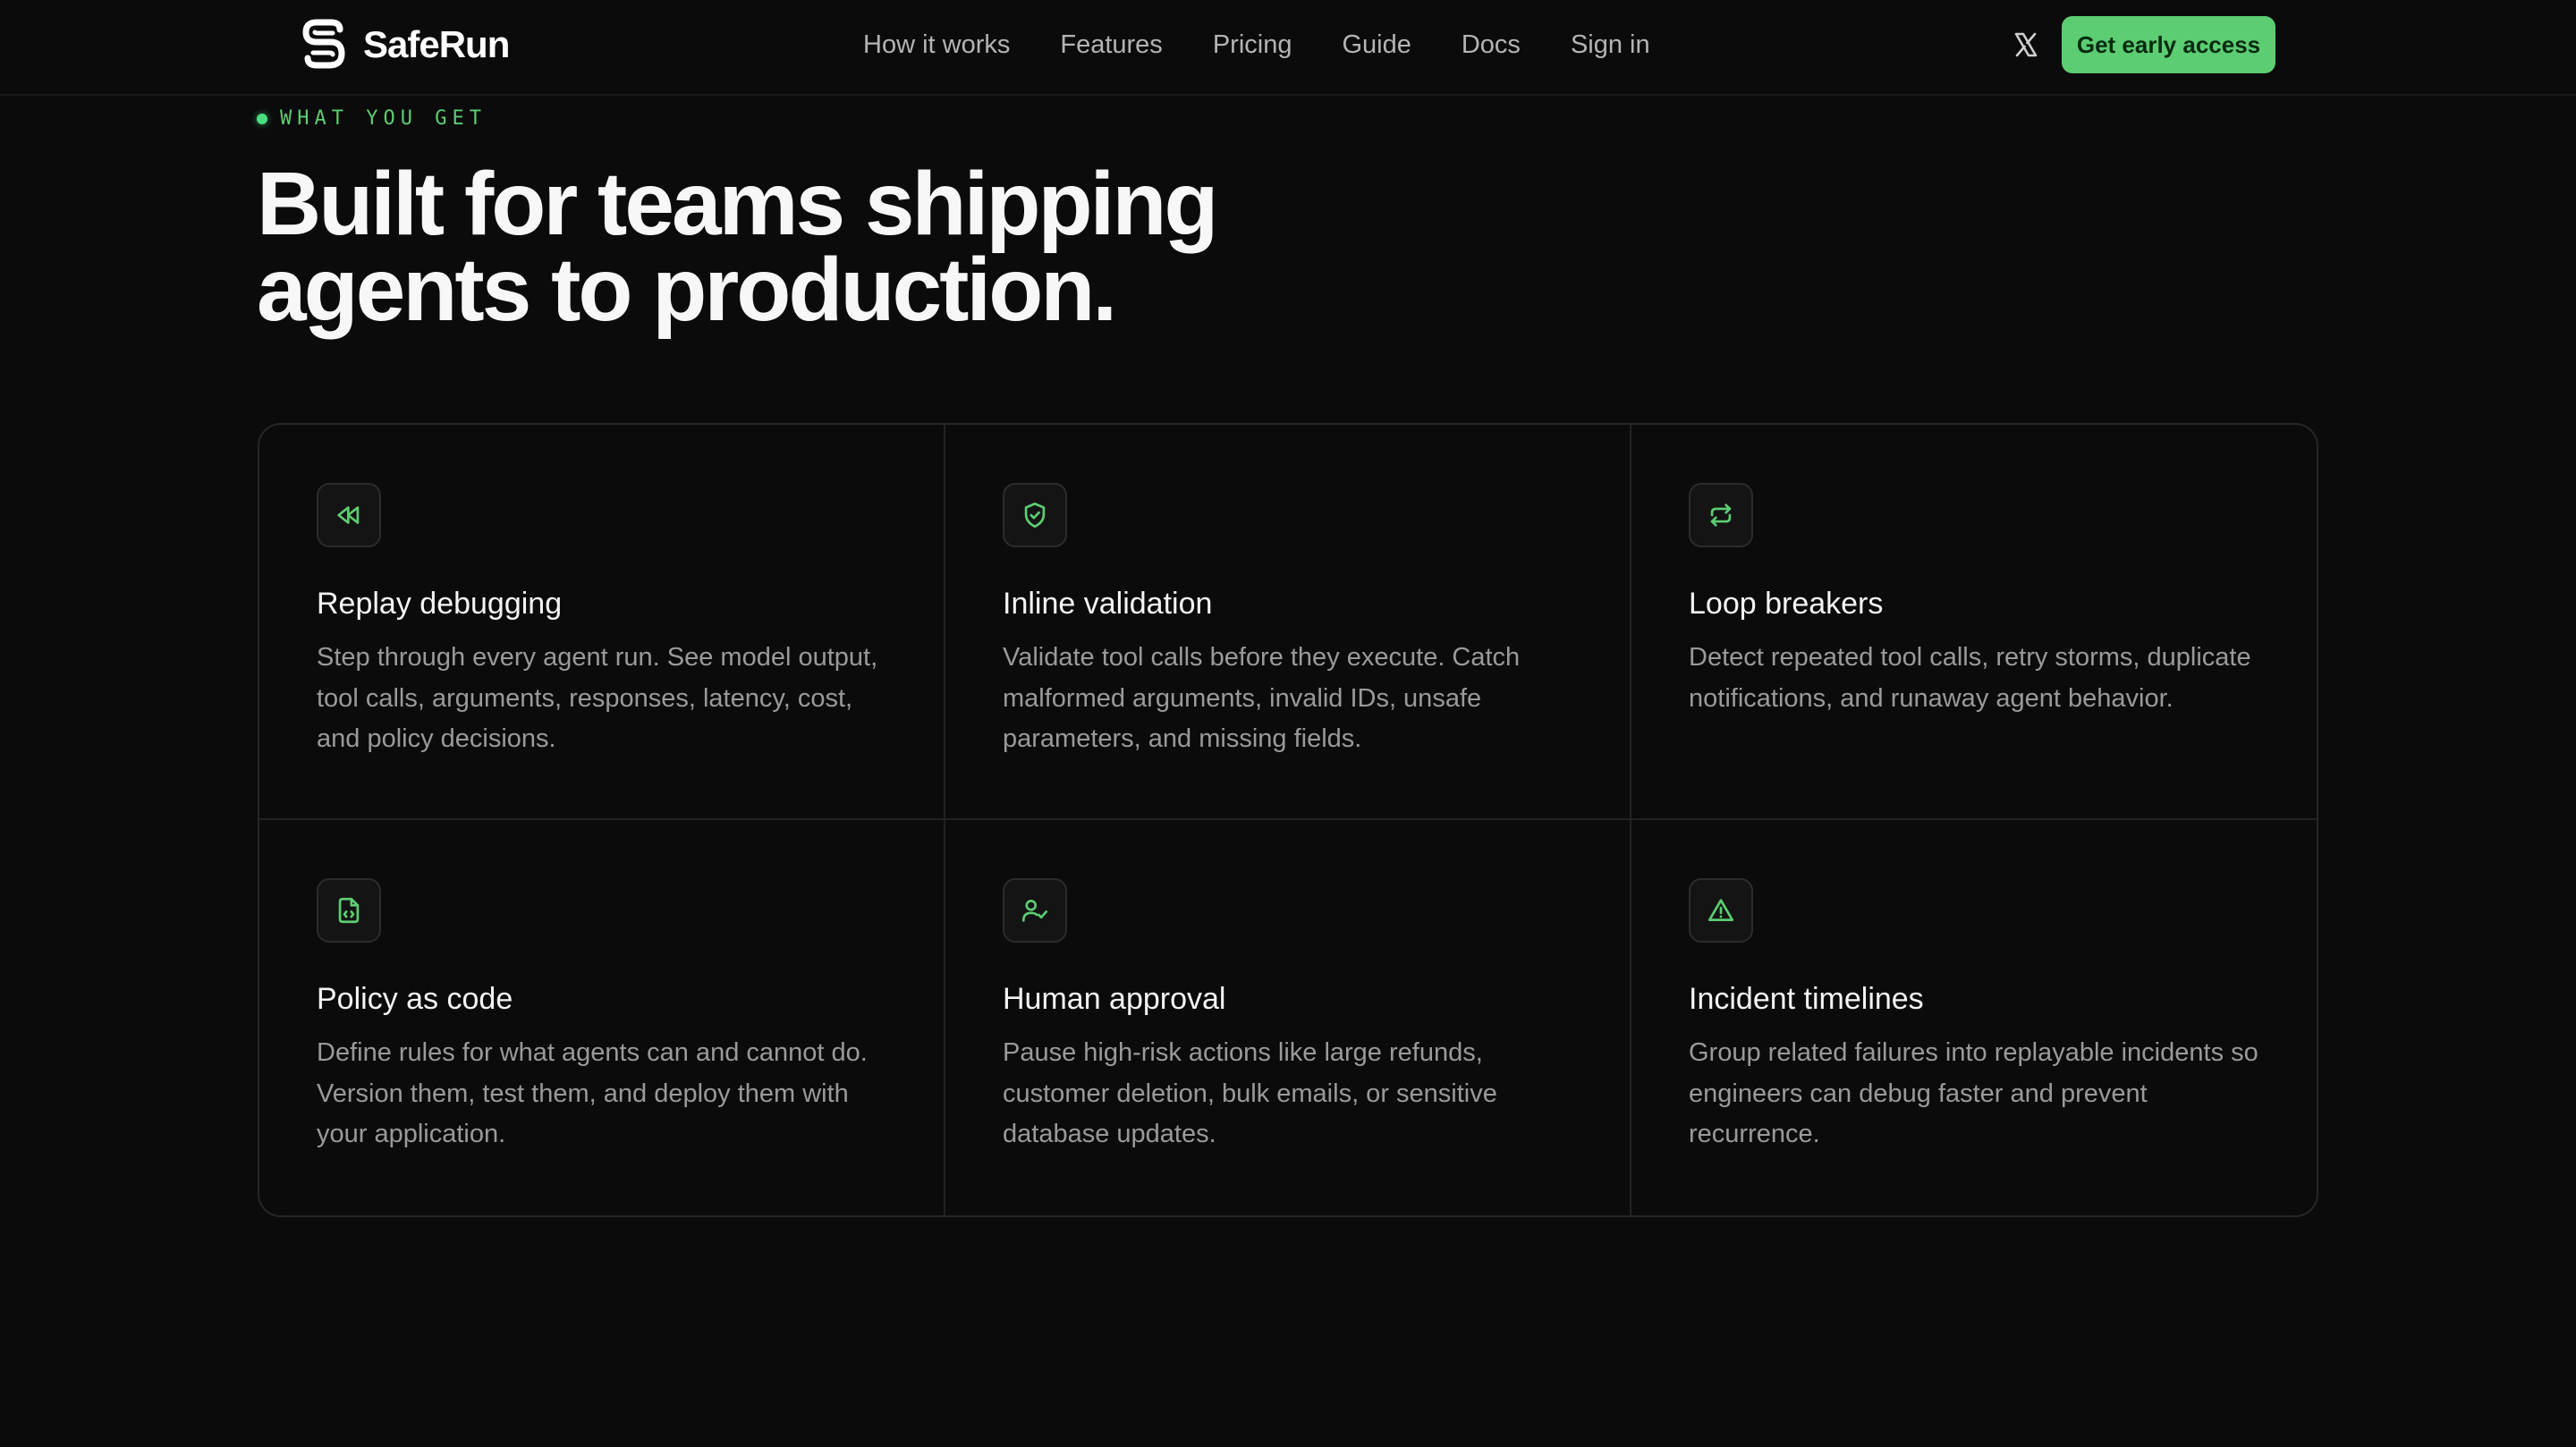 The image size is (2576, 1447). I want to click on nav-link-features: Features, so click(1111, 45).